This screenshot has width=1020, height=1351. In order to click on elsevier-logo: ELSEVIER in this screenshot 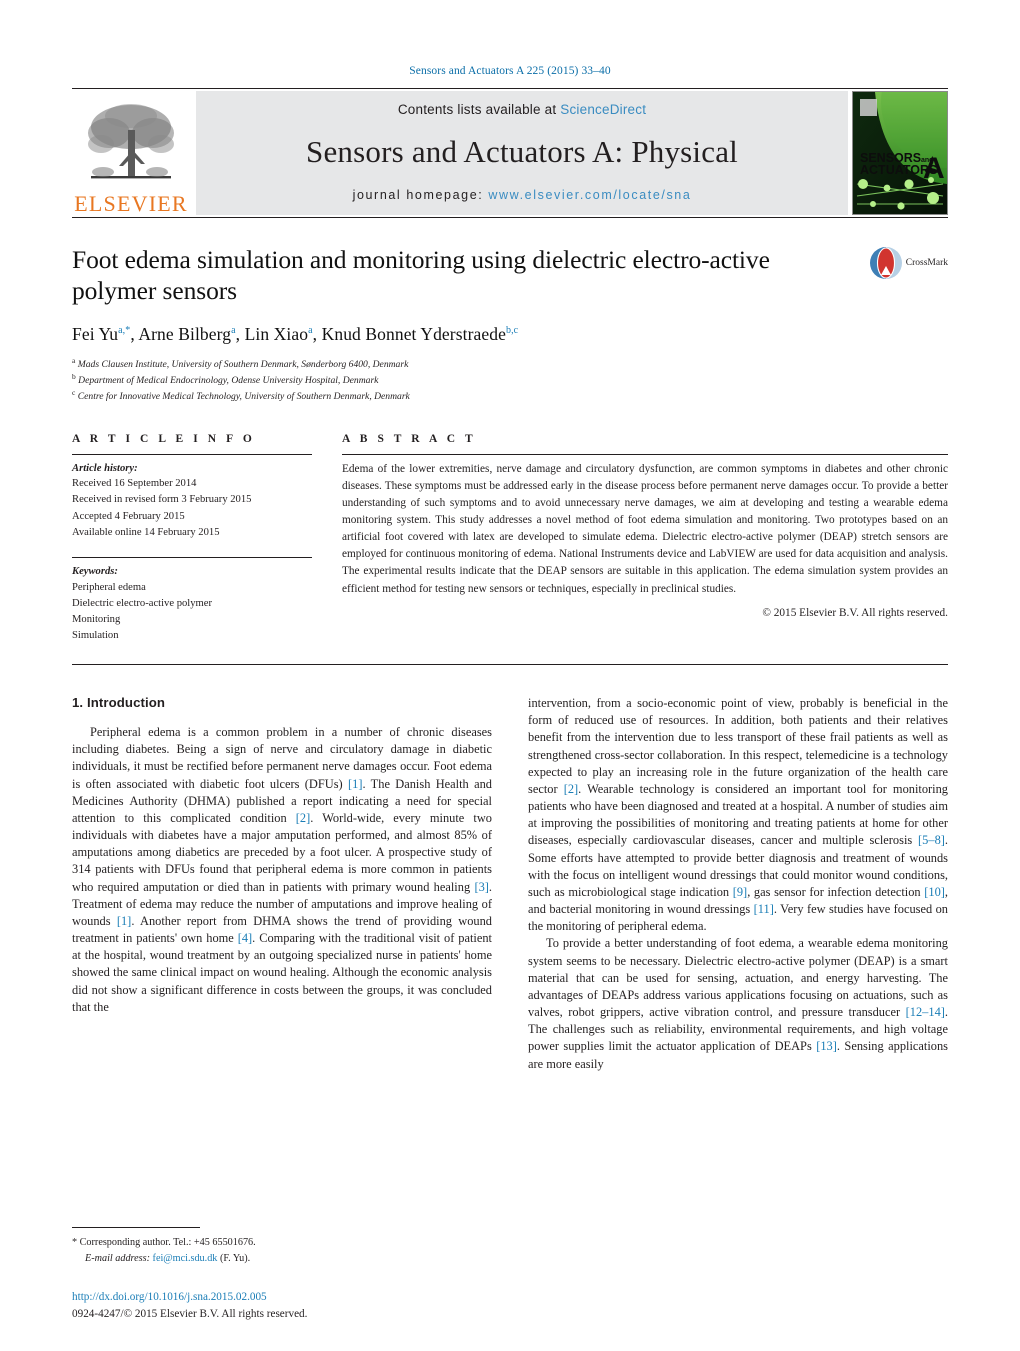, I will do `click(131, 153)`.